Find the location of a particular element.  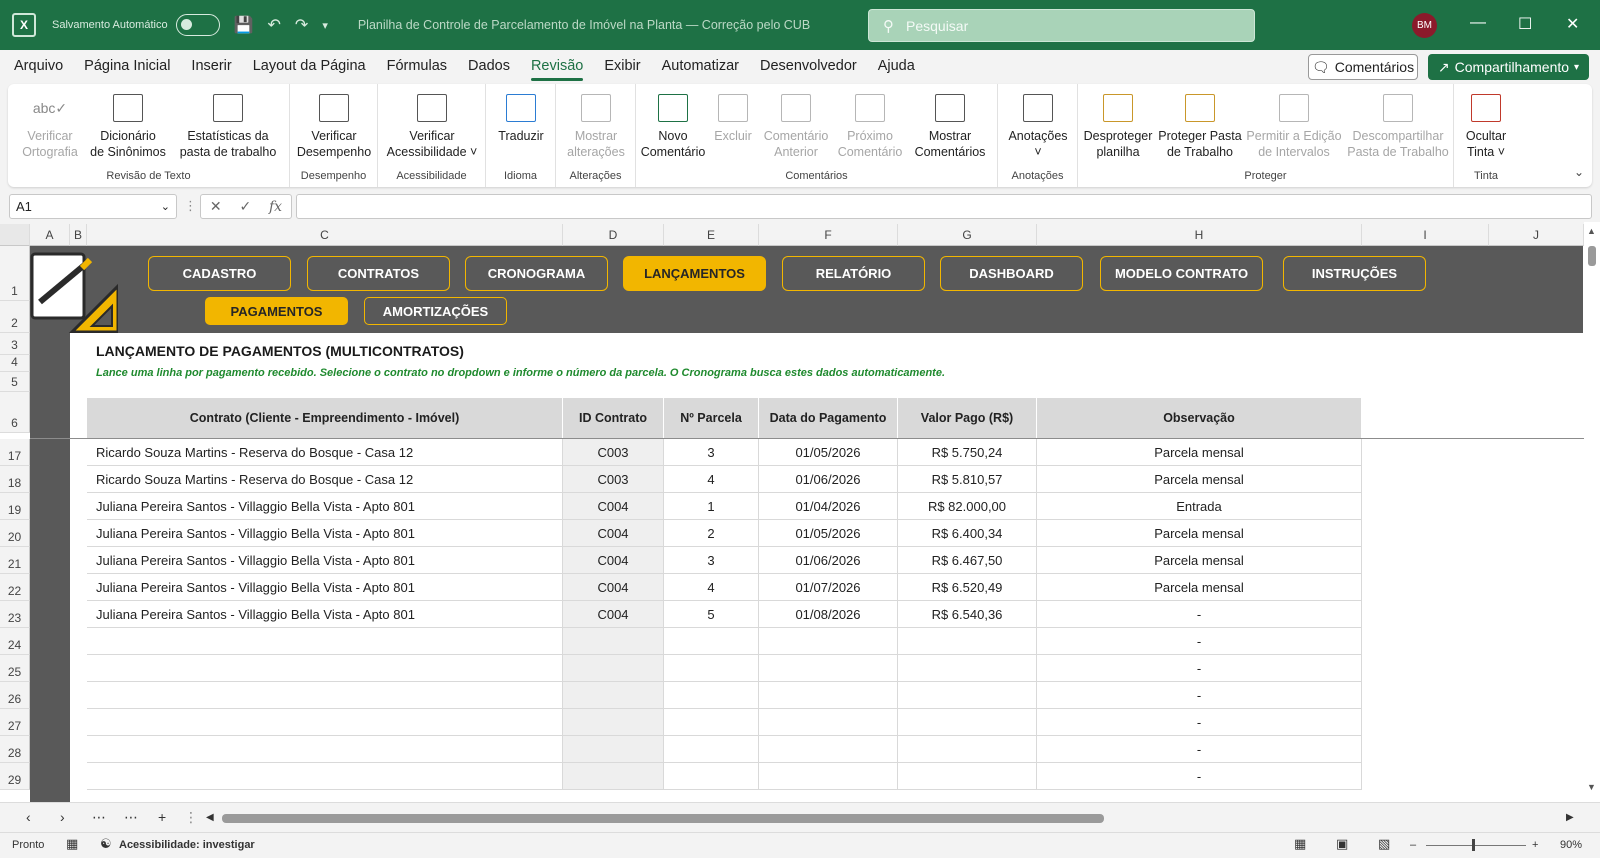

save-icon: 💾 is located at coordinates (244, 25).